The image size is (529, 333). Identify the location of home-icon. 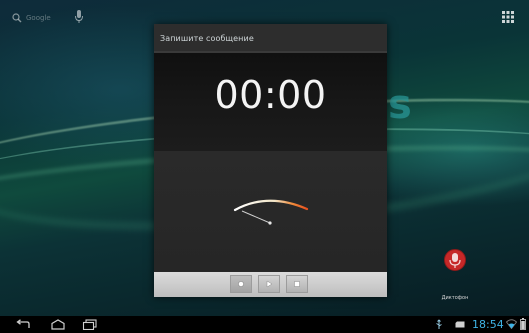
(58, 324).